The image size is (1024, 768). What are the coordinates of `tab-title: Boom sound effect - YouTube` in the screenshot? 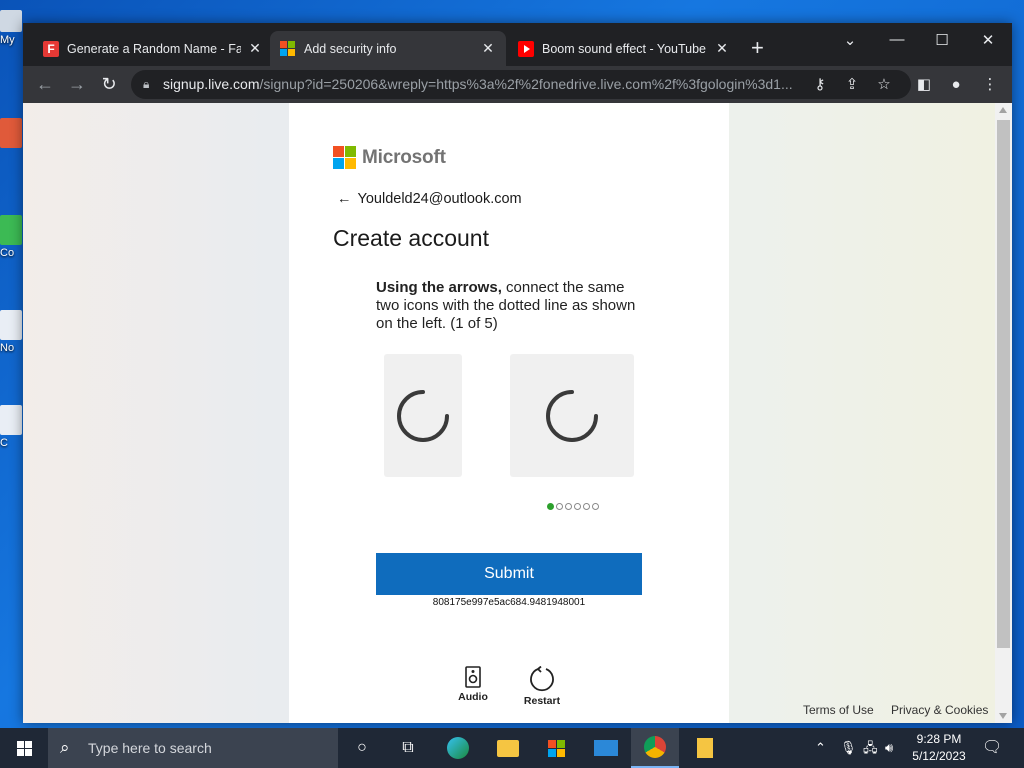 It's located at (624, 48).